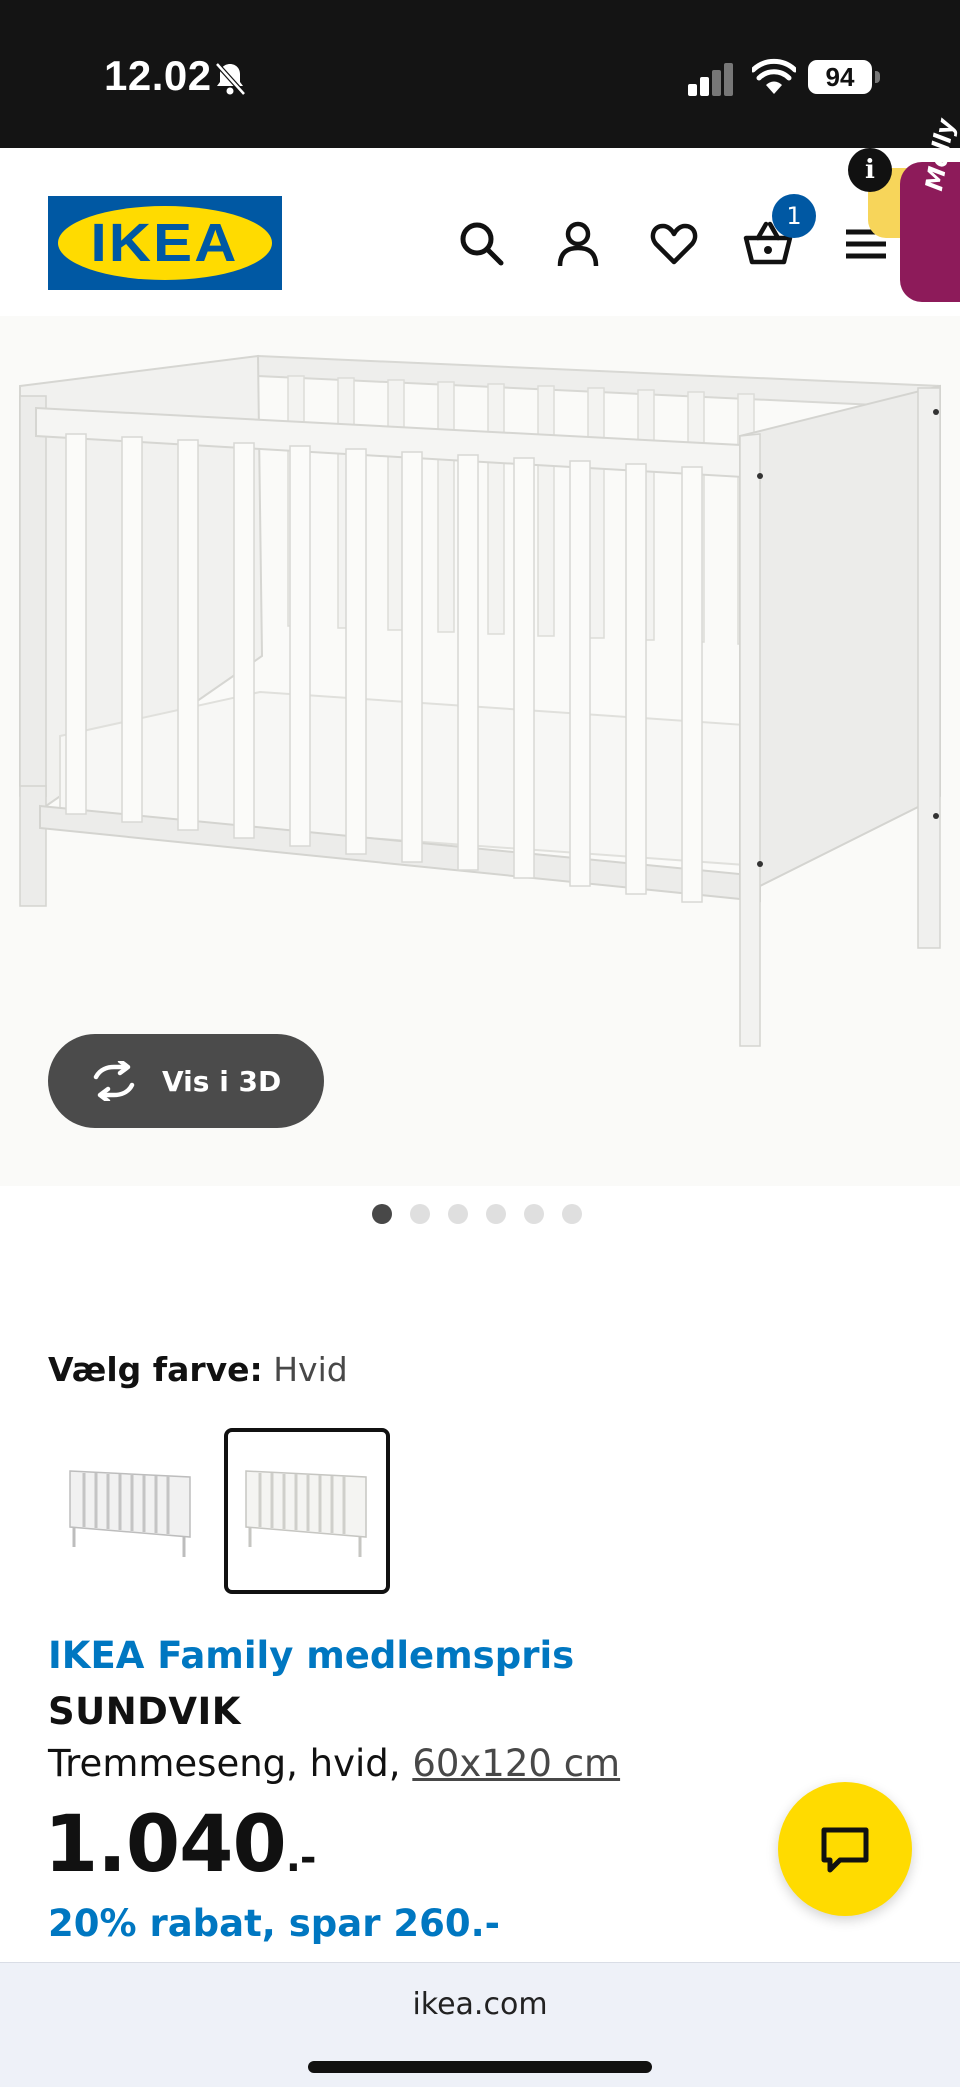  Describe the element at coordinates (230, 79) in the screenshot. I see `bell-off-icon` at that location.